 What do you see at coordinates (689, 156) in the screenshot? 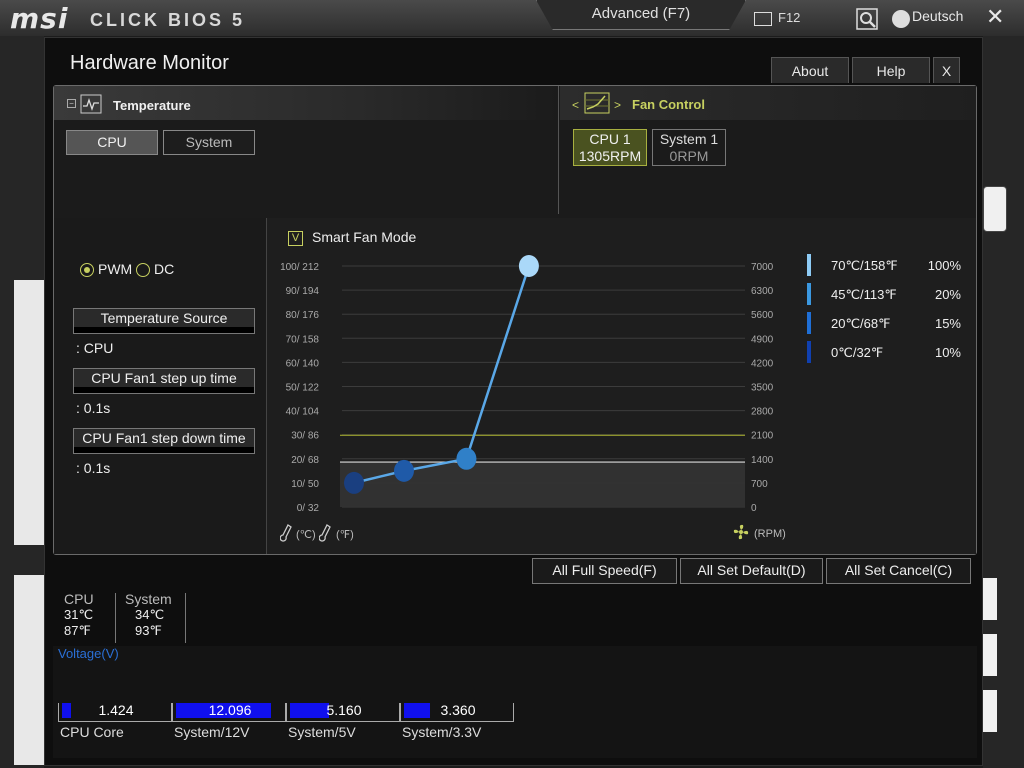
I see `fan-rpm: 0RPM` at bounding box center [689, 156].